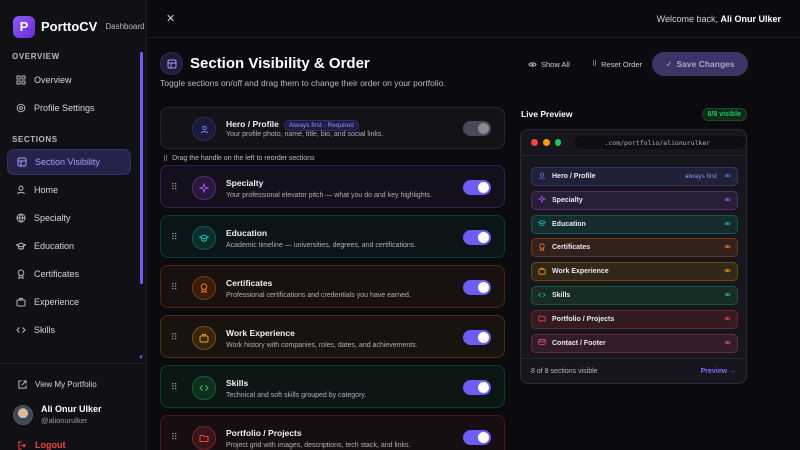 The height and width of the screenshot is (450, 800). Describe the element at coordinates (634, 248) in the screenshot. I see `preview-row-certificates: Certificates` at that location.